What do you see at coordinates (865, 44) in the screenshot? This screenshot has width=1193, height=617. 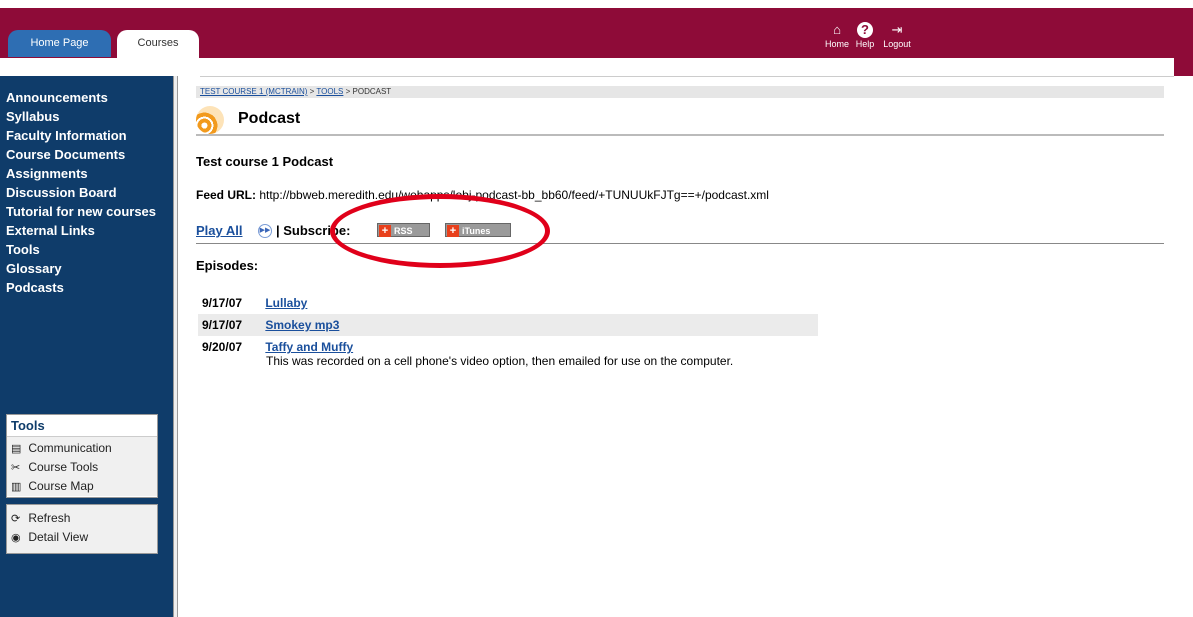 I see `nav-help-label: Help` at bounding box center [865, 44].